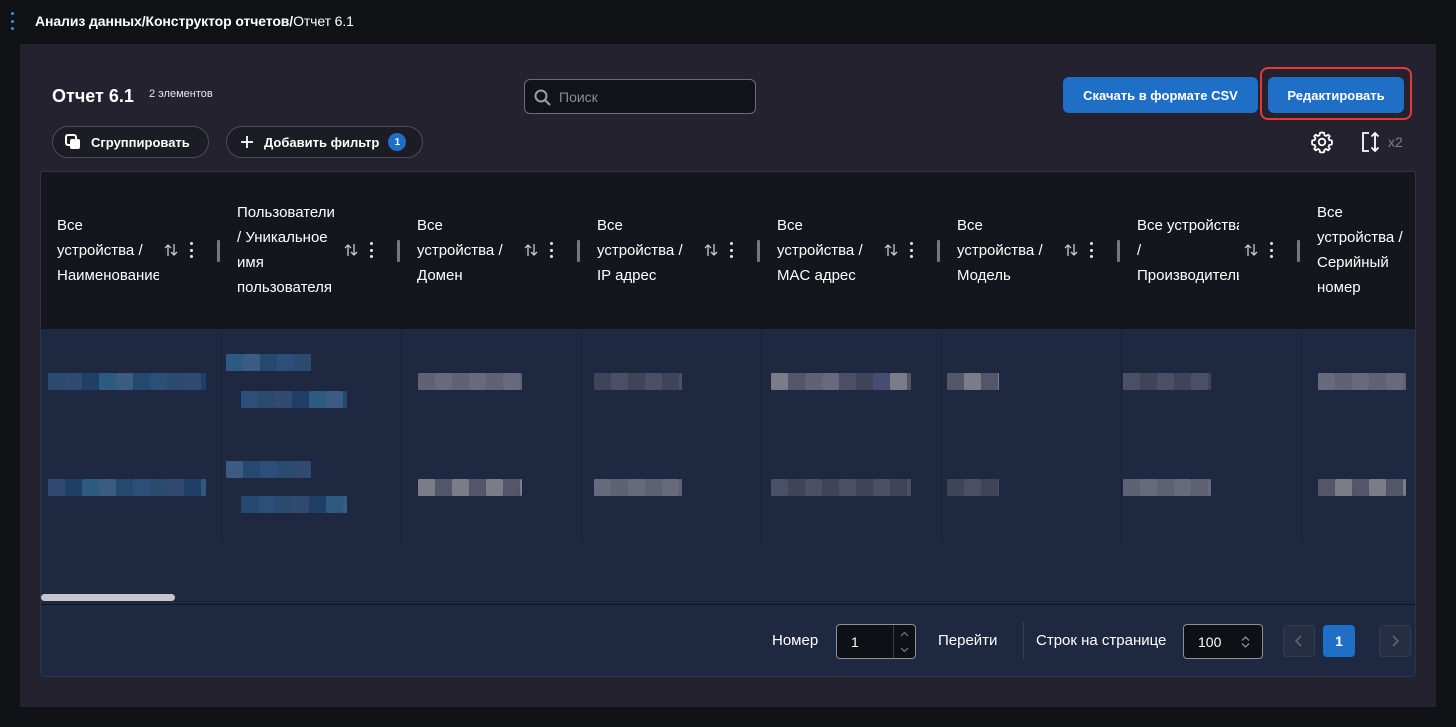 This screenshot has height=727, width=1456. I want to click on spin-down-icon, so click(904, 649).